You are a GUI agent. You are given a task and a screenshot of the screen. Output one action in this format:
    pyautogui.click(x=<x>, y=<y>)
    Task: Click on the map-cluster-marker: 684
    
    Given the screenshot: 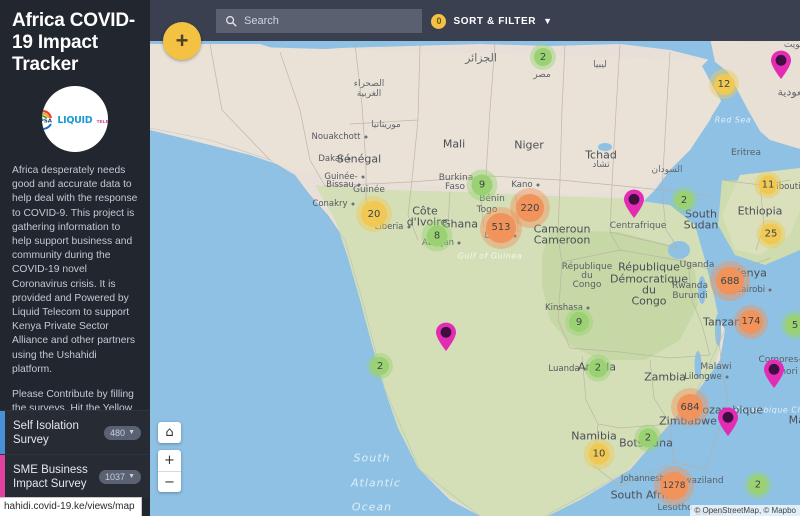 What is the action you would take?
    pyautogui.click(x=690, y=407)
    